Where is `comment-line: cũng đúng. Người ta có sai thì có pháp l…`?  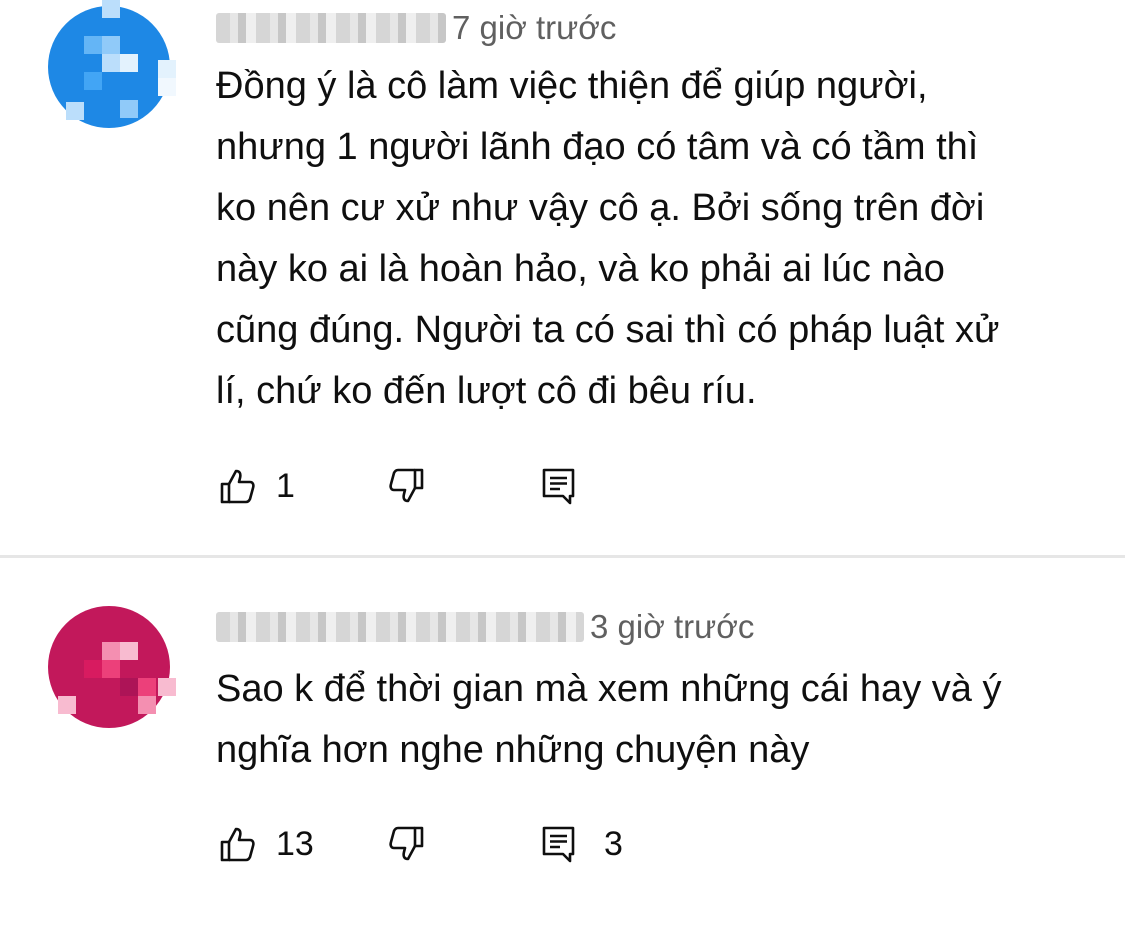 comment-line: cũng đúng. Người ta có sai thì có pháp l… is located at coordinates (608, 330).